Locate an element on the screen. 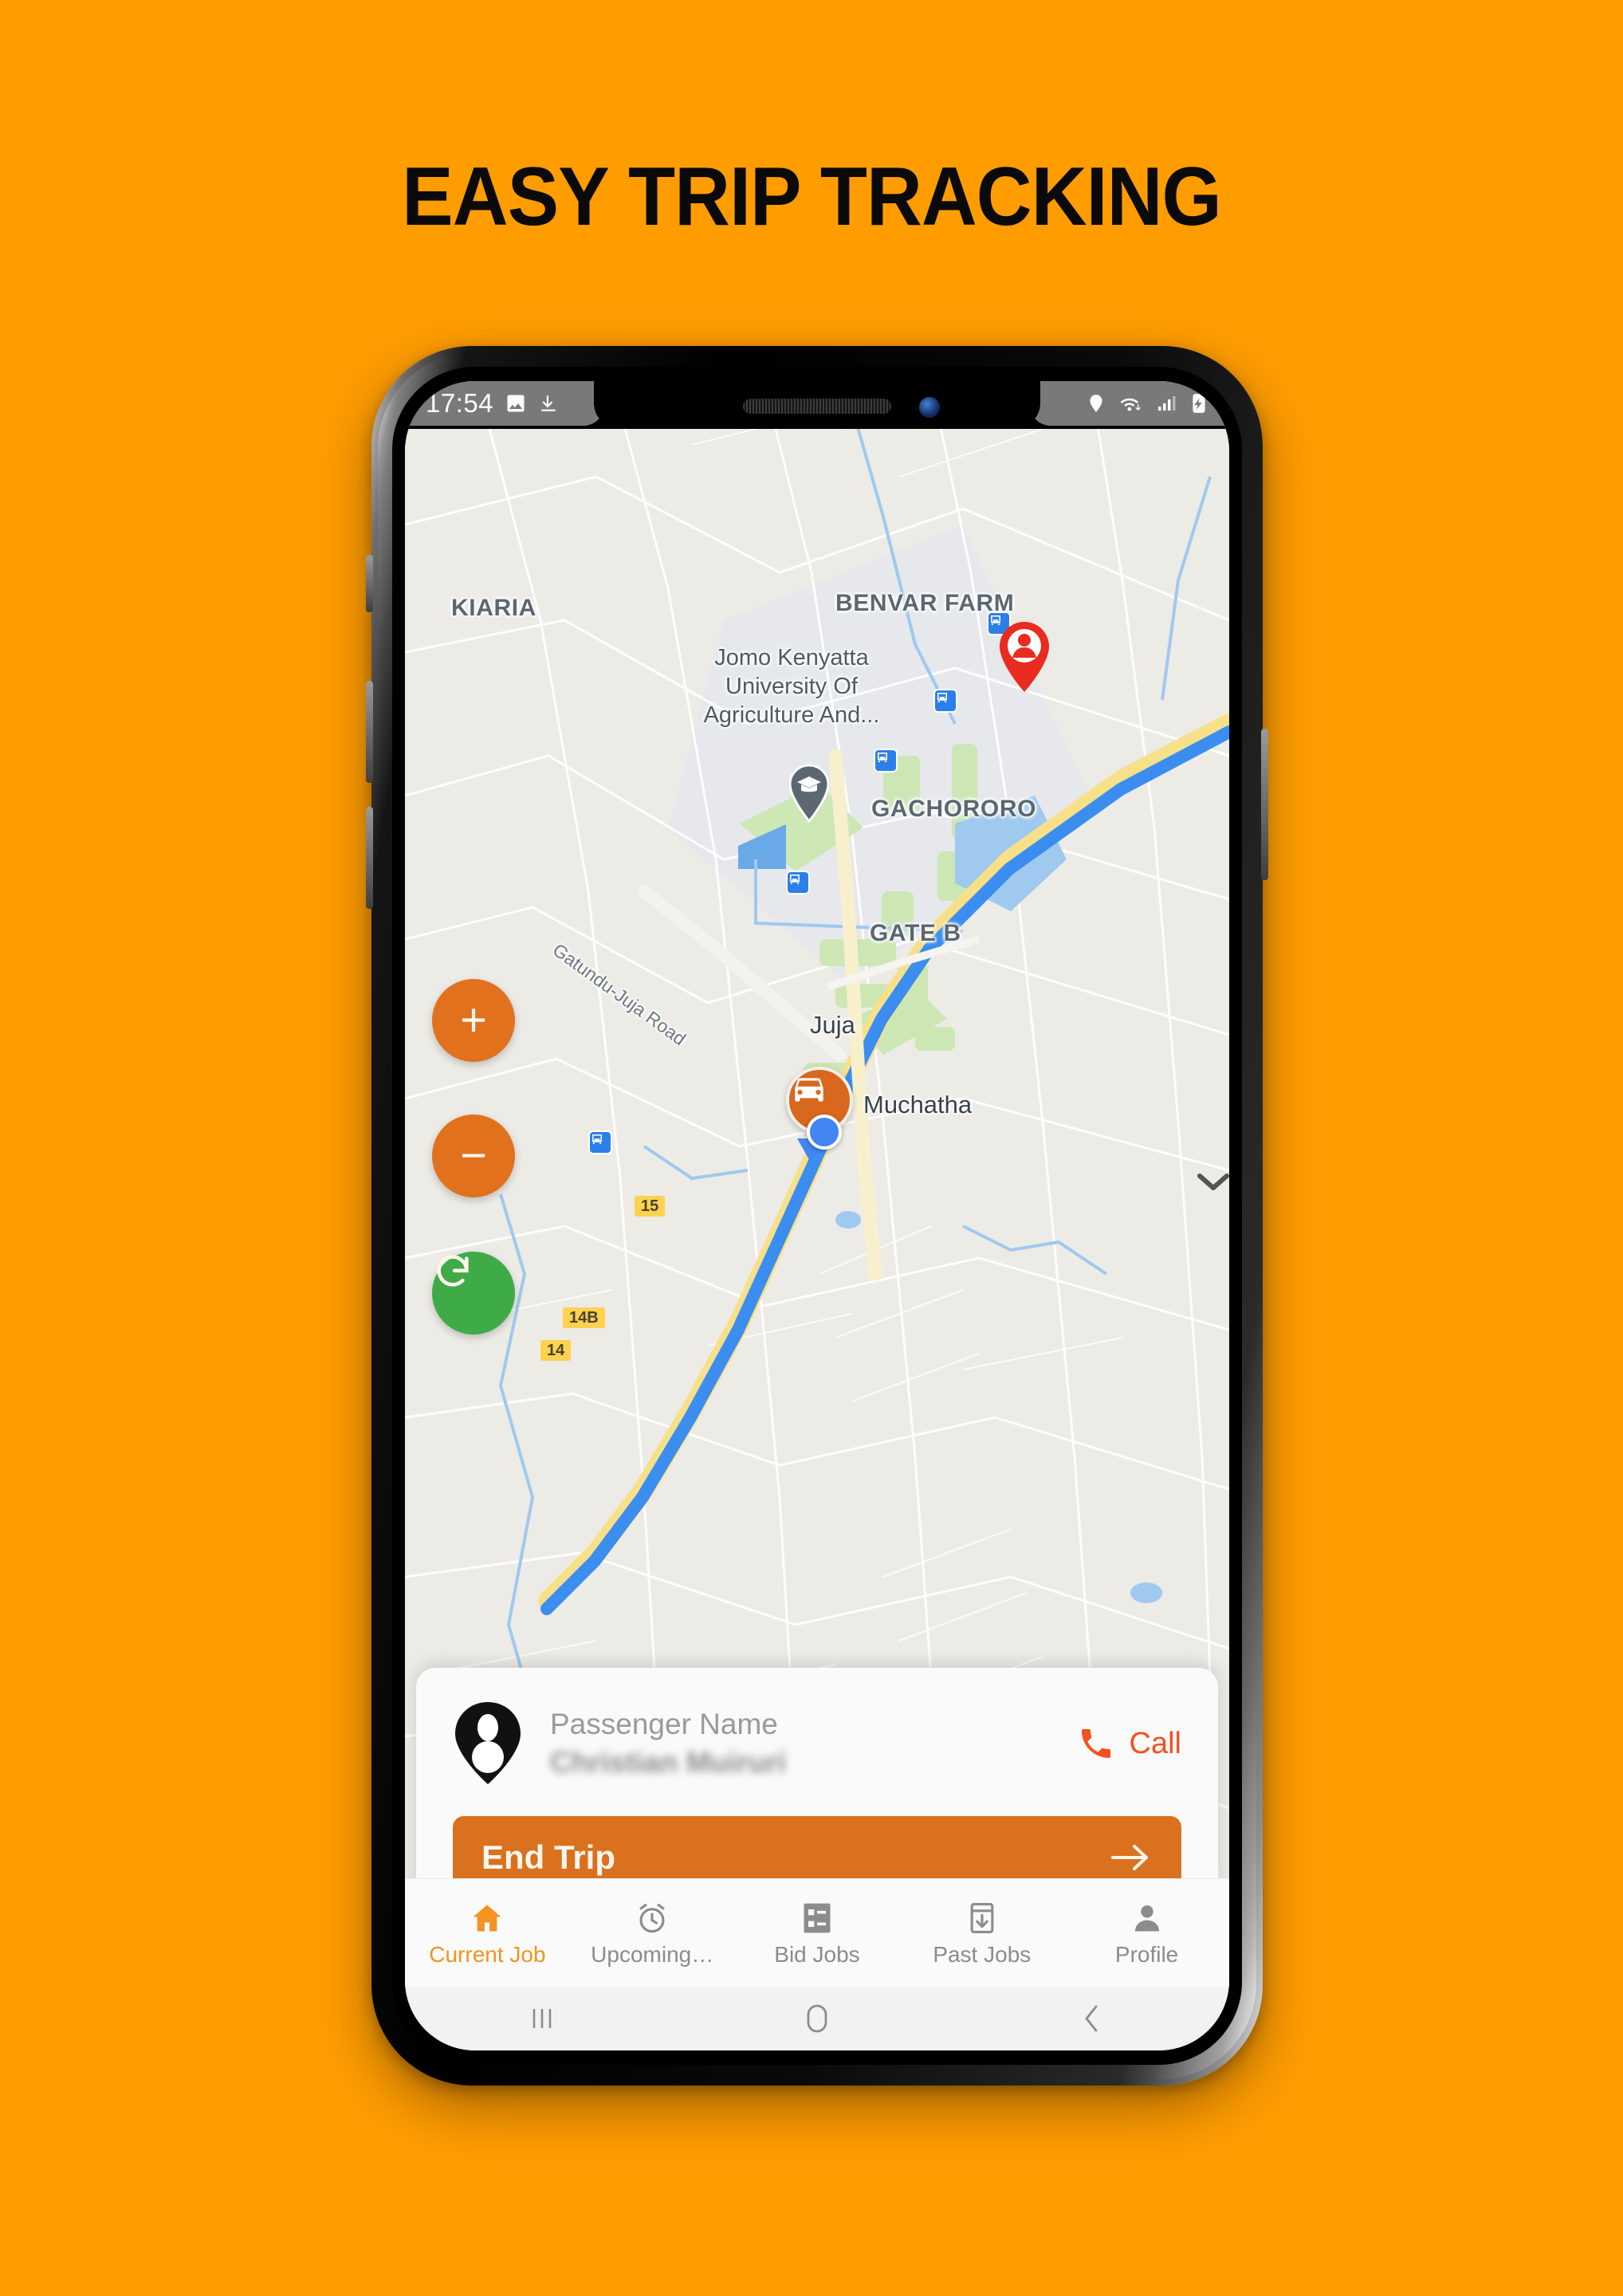 This screenshot has height=2296, width=1623. nav-label-past-jobs: Past Jobs is located at coordinates (982, 1954).